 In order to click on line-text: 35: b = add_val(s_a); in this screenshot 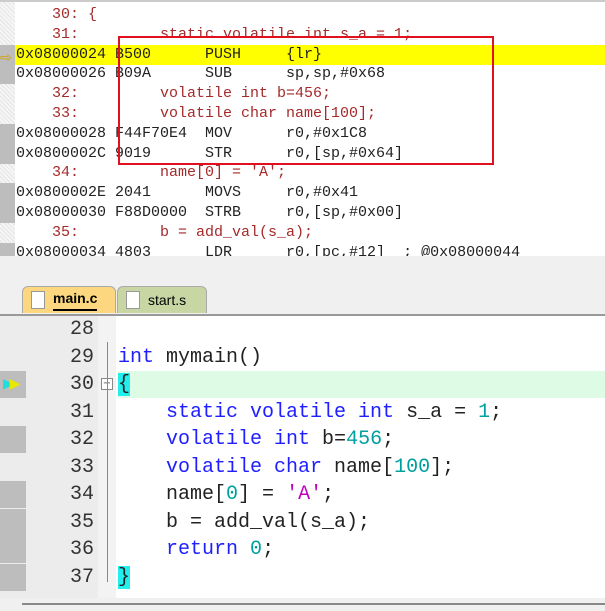, I will do `click(165, 232)`.